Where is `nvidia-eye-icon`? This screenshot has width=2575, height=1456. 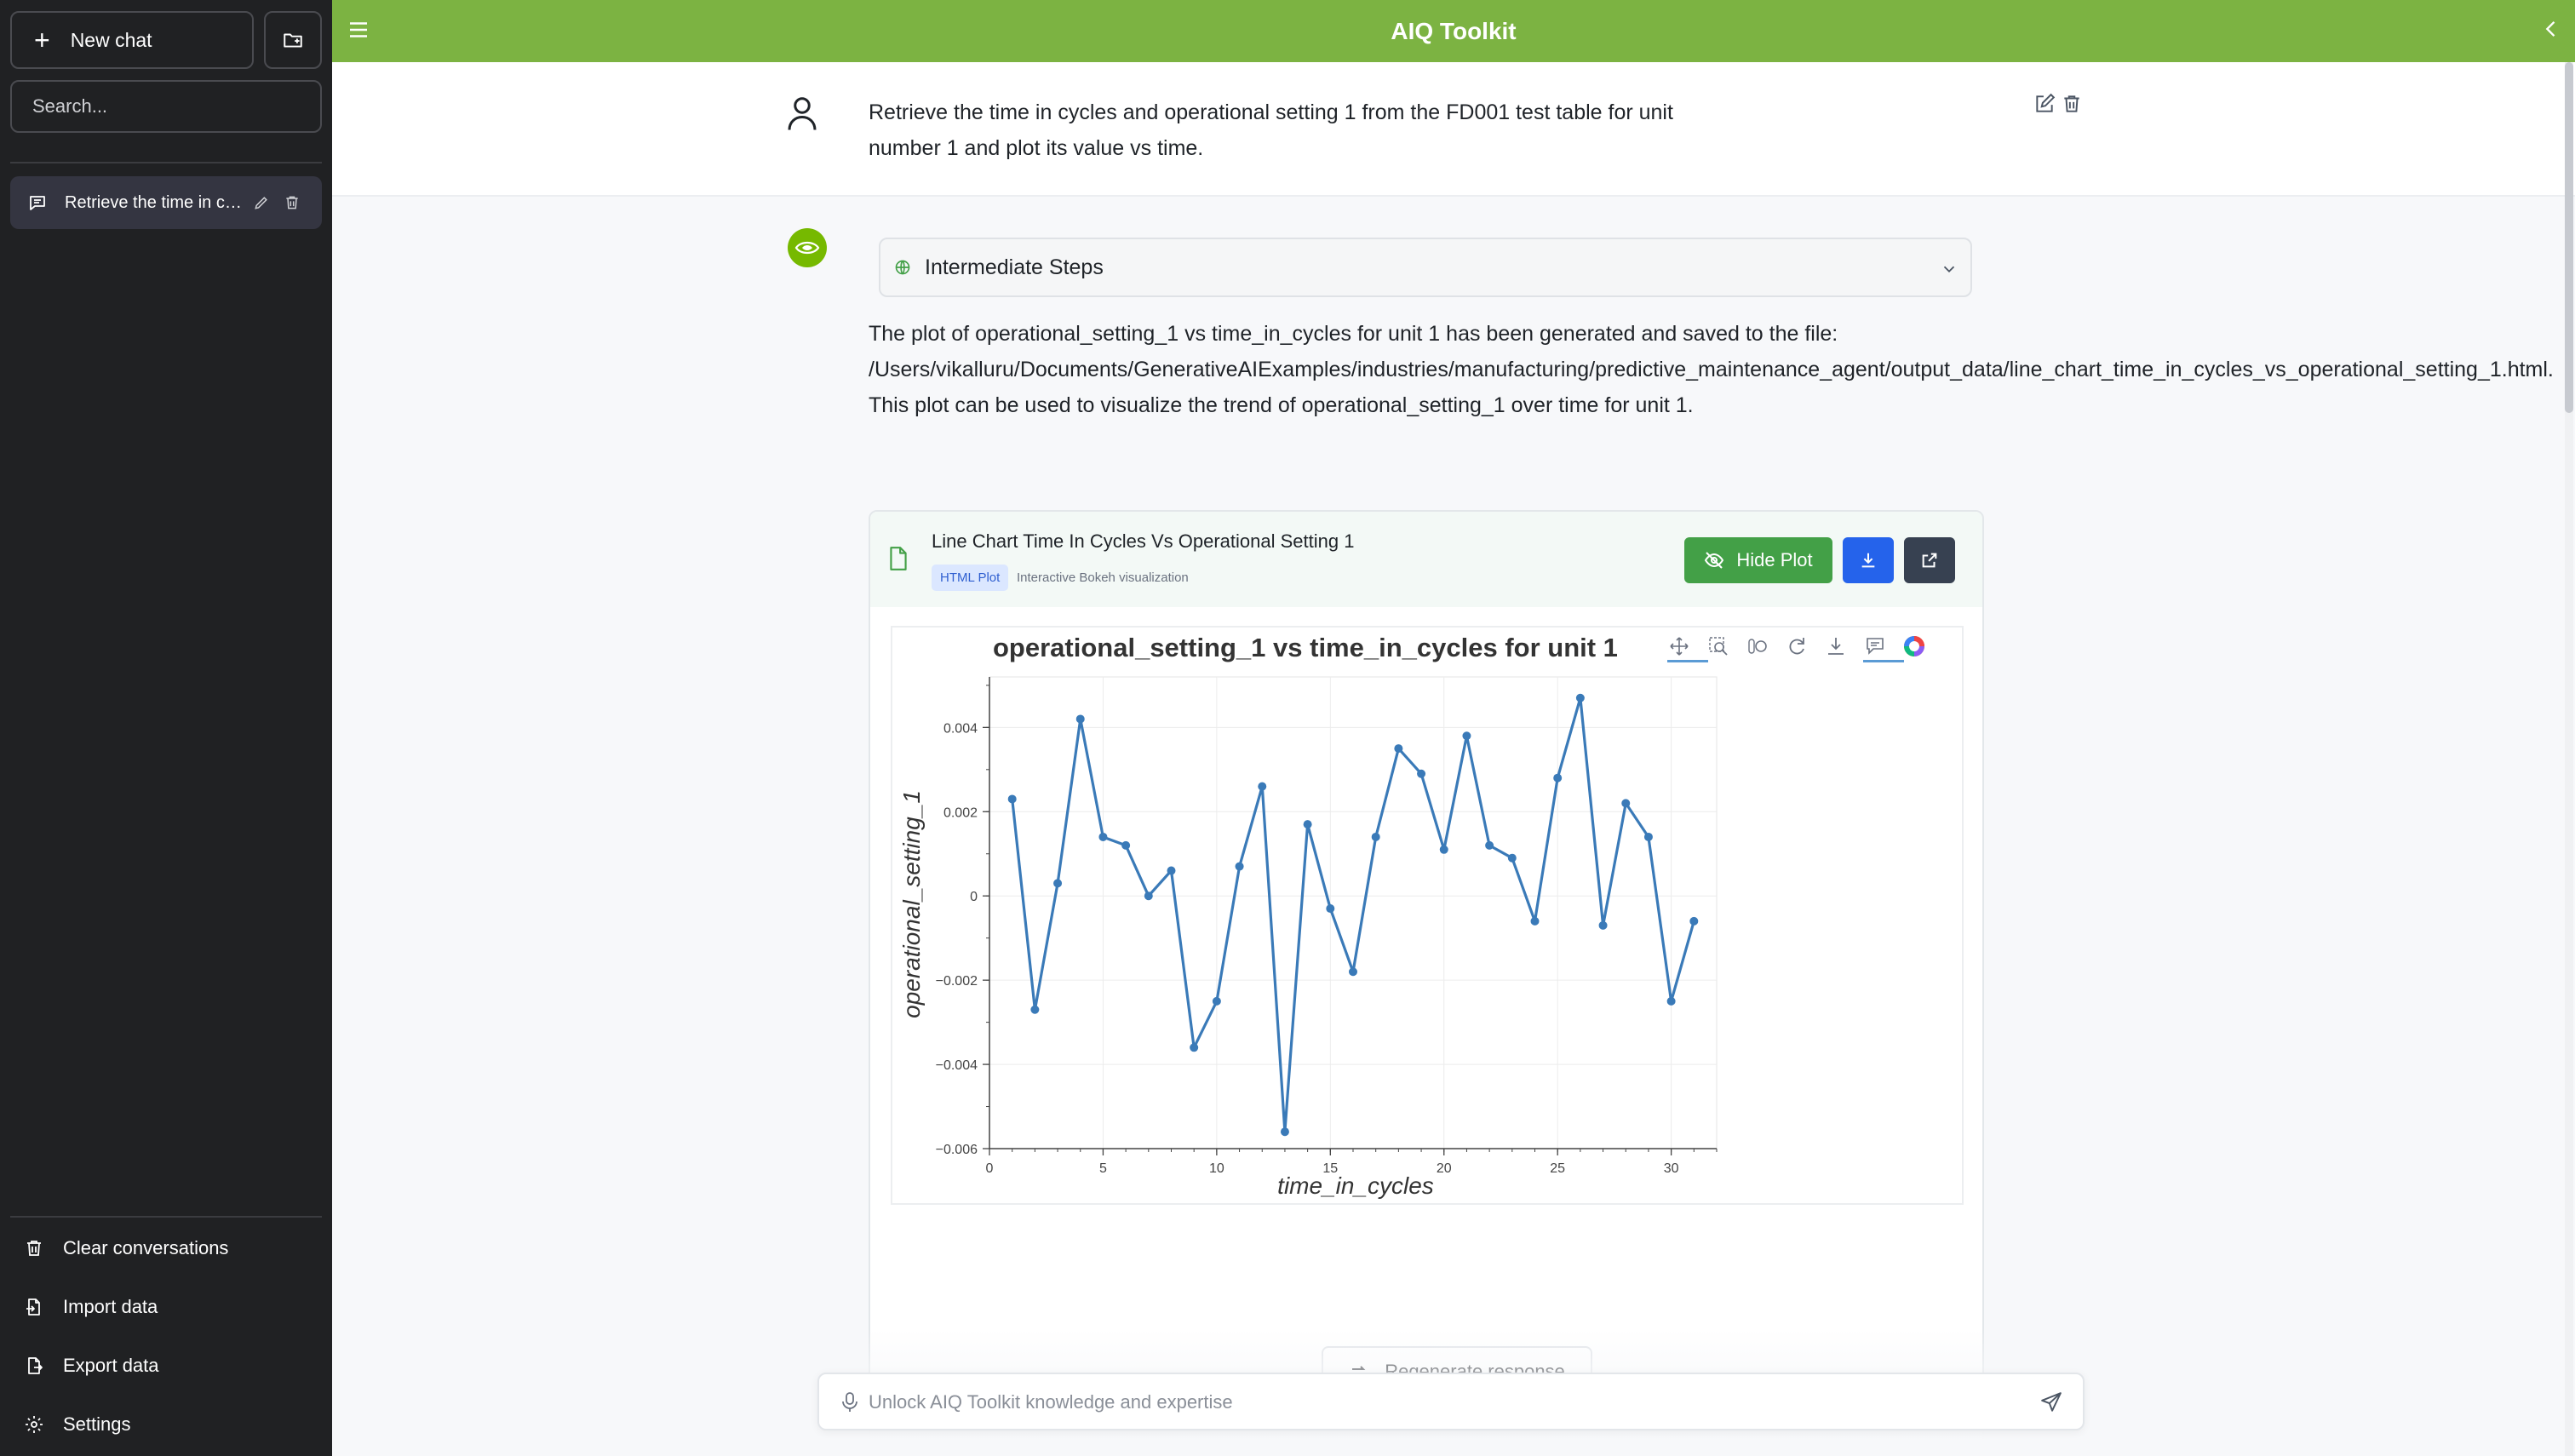 nvidia-eye-icon is located at coordinates (807, 248).